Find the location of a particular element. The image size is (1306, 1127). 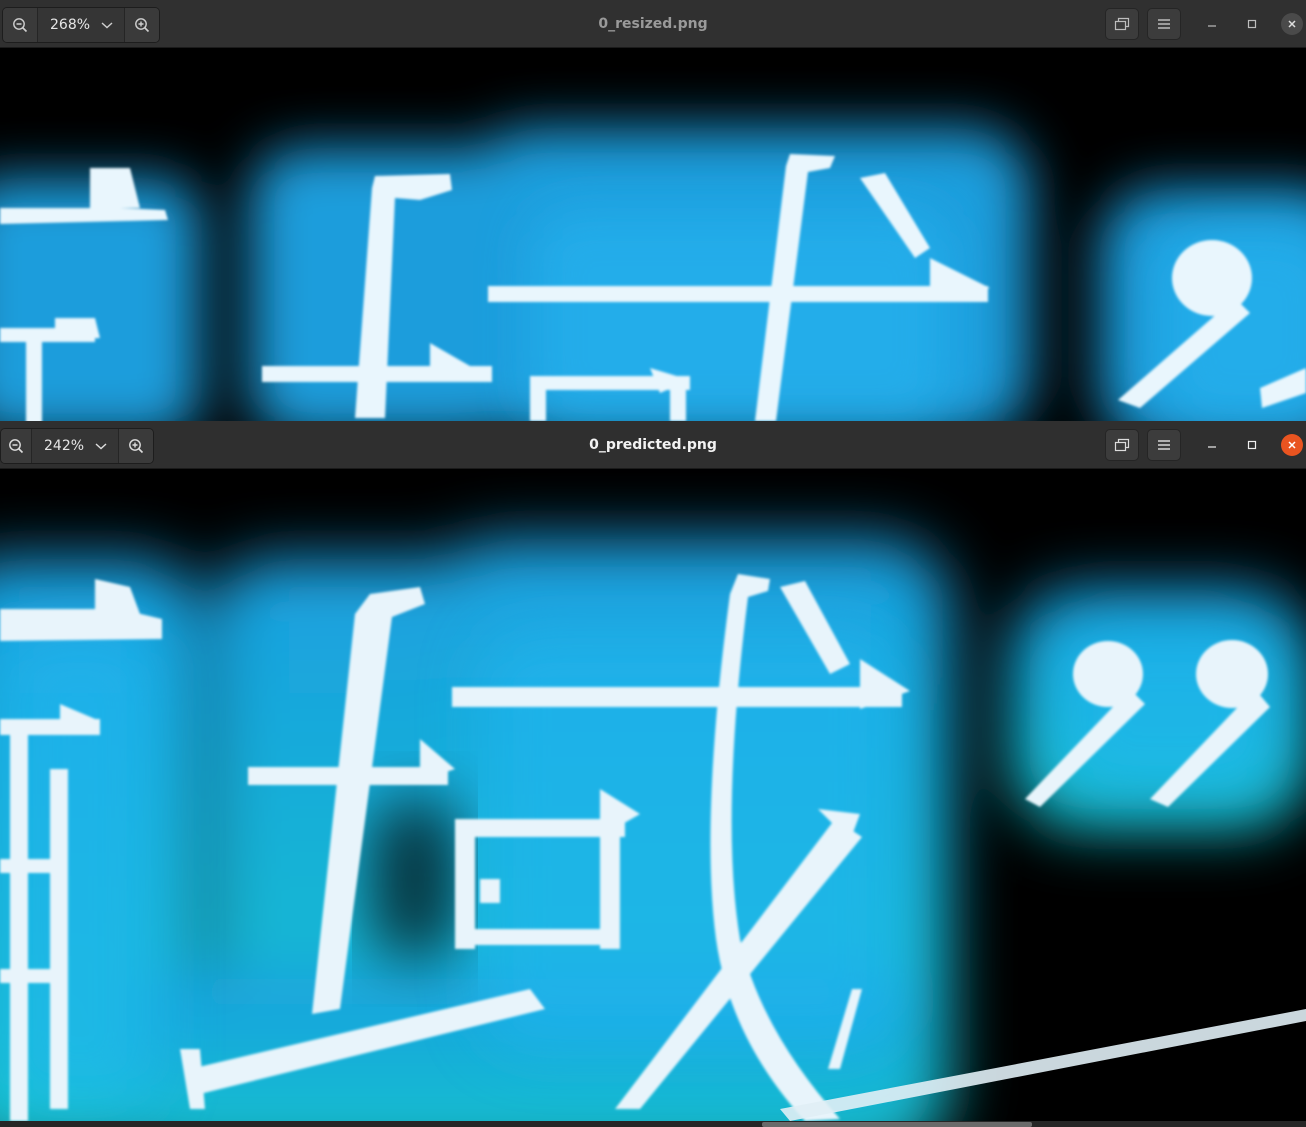

zoom-level-dropdown: 242% is located at coordinates (75, 446).